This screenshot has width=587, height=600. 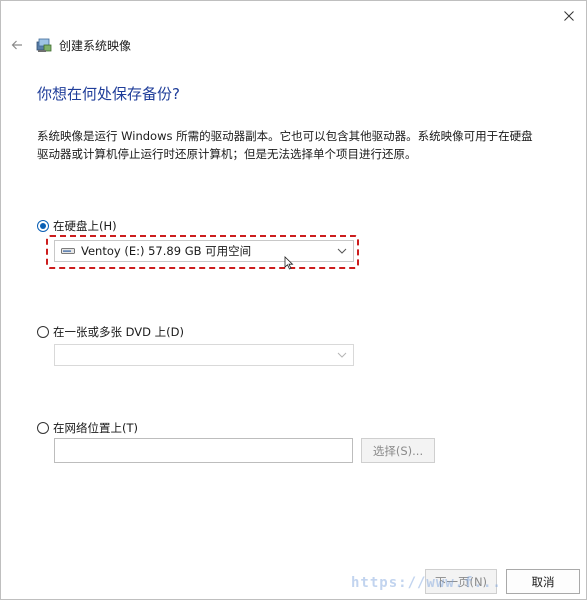 What do you see at coordinates (68, 251) in the screenshot?
I see `drive-icon` at bounding box center [68, 251].